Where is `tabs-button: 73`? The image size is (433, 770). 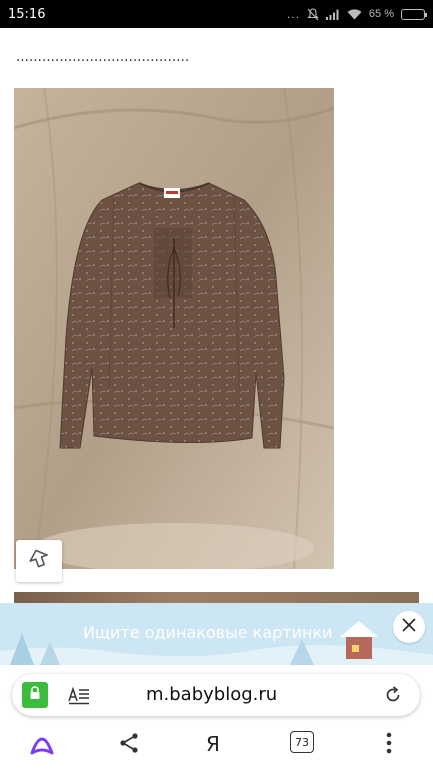
tabs-button: 73 is located at coordinates (302, 742).